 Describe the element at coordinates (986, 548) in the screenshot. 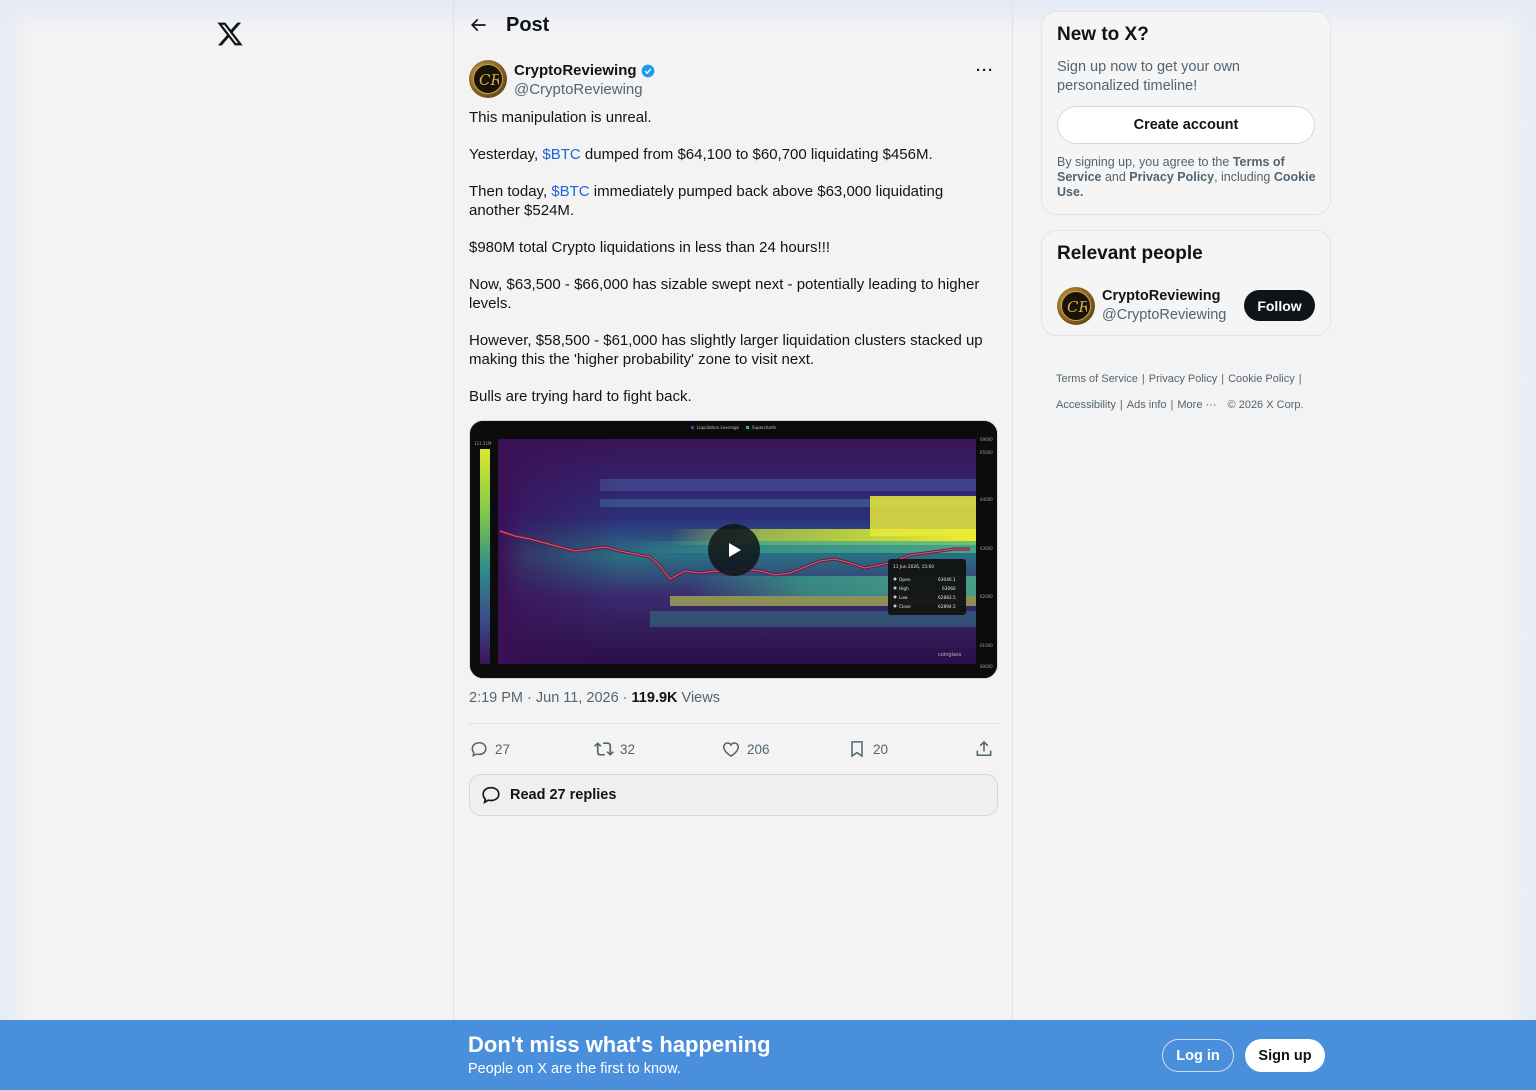

I see `y-tick: 63000` at that location.